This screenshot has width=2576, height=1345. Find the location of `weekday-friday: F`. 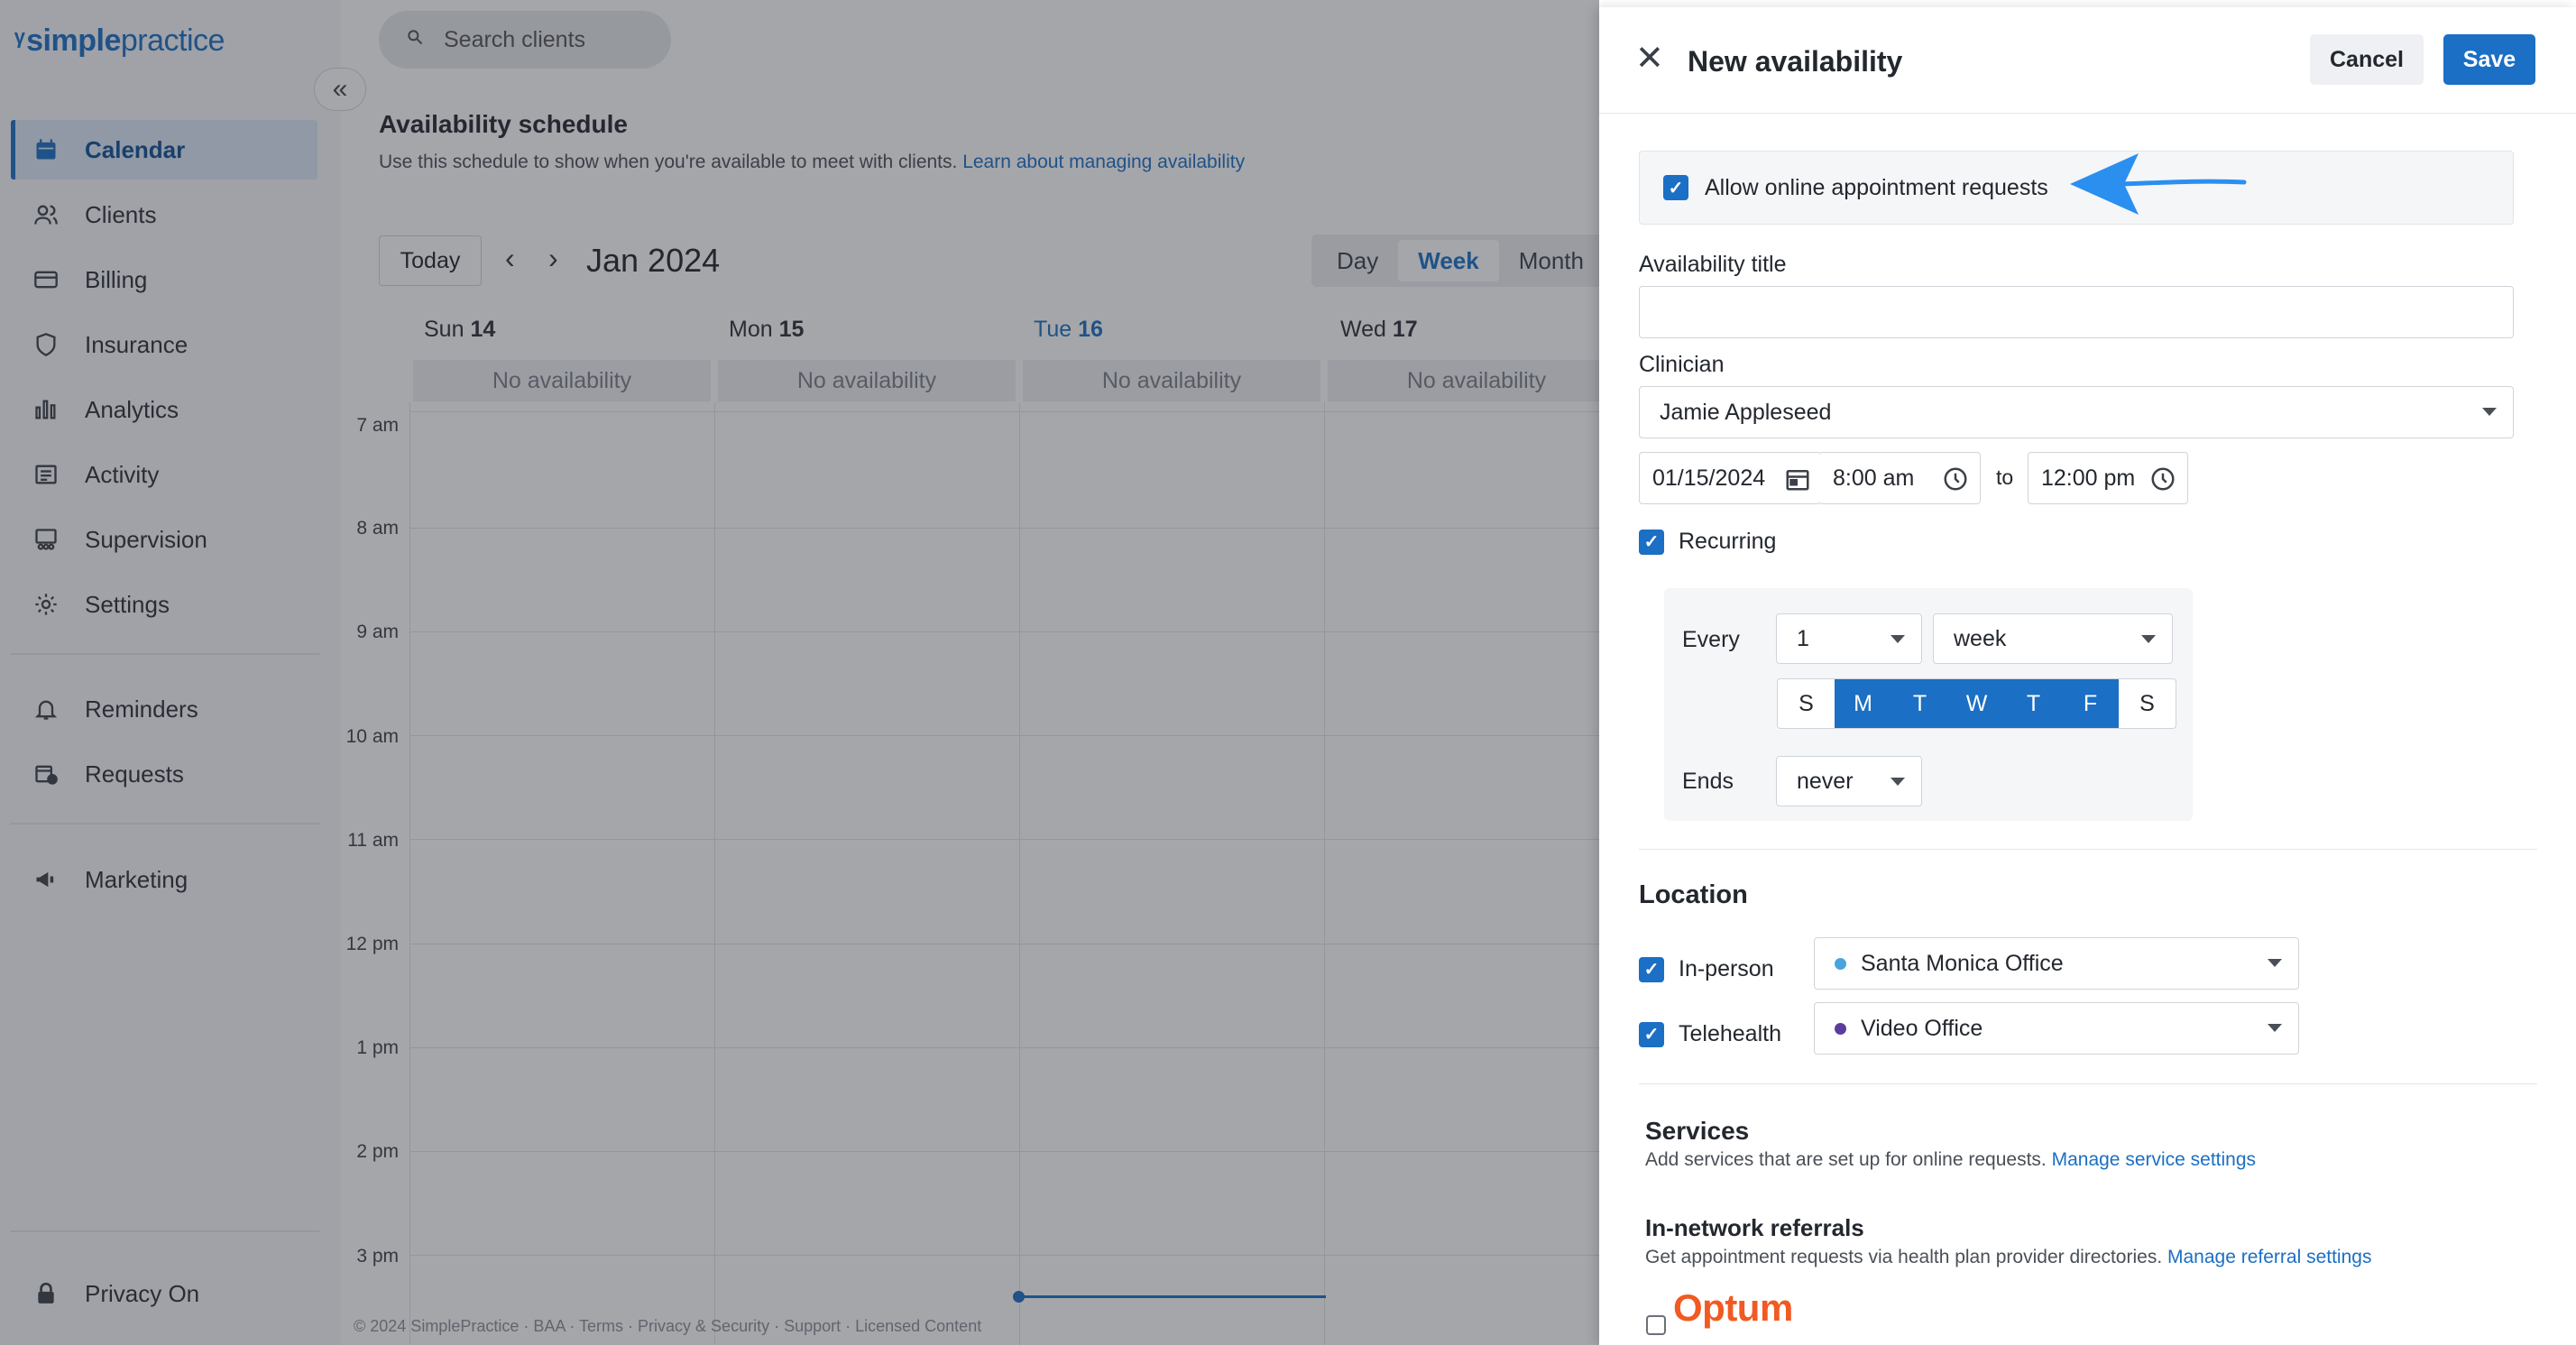

weekday-friday: F is located at coordinates (2091, 703).